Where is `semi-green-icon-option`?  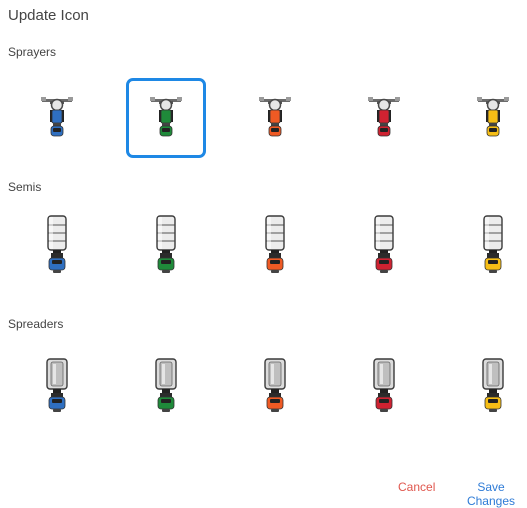
semi-green-icon-option is located at coordinates (166, 245).